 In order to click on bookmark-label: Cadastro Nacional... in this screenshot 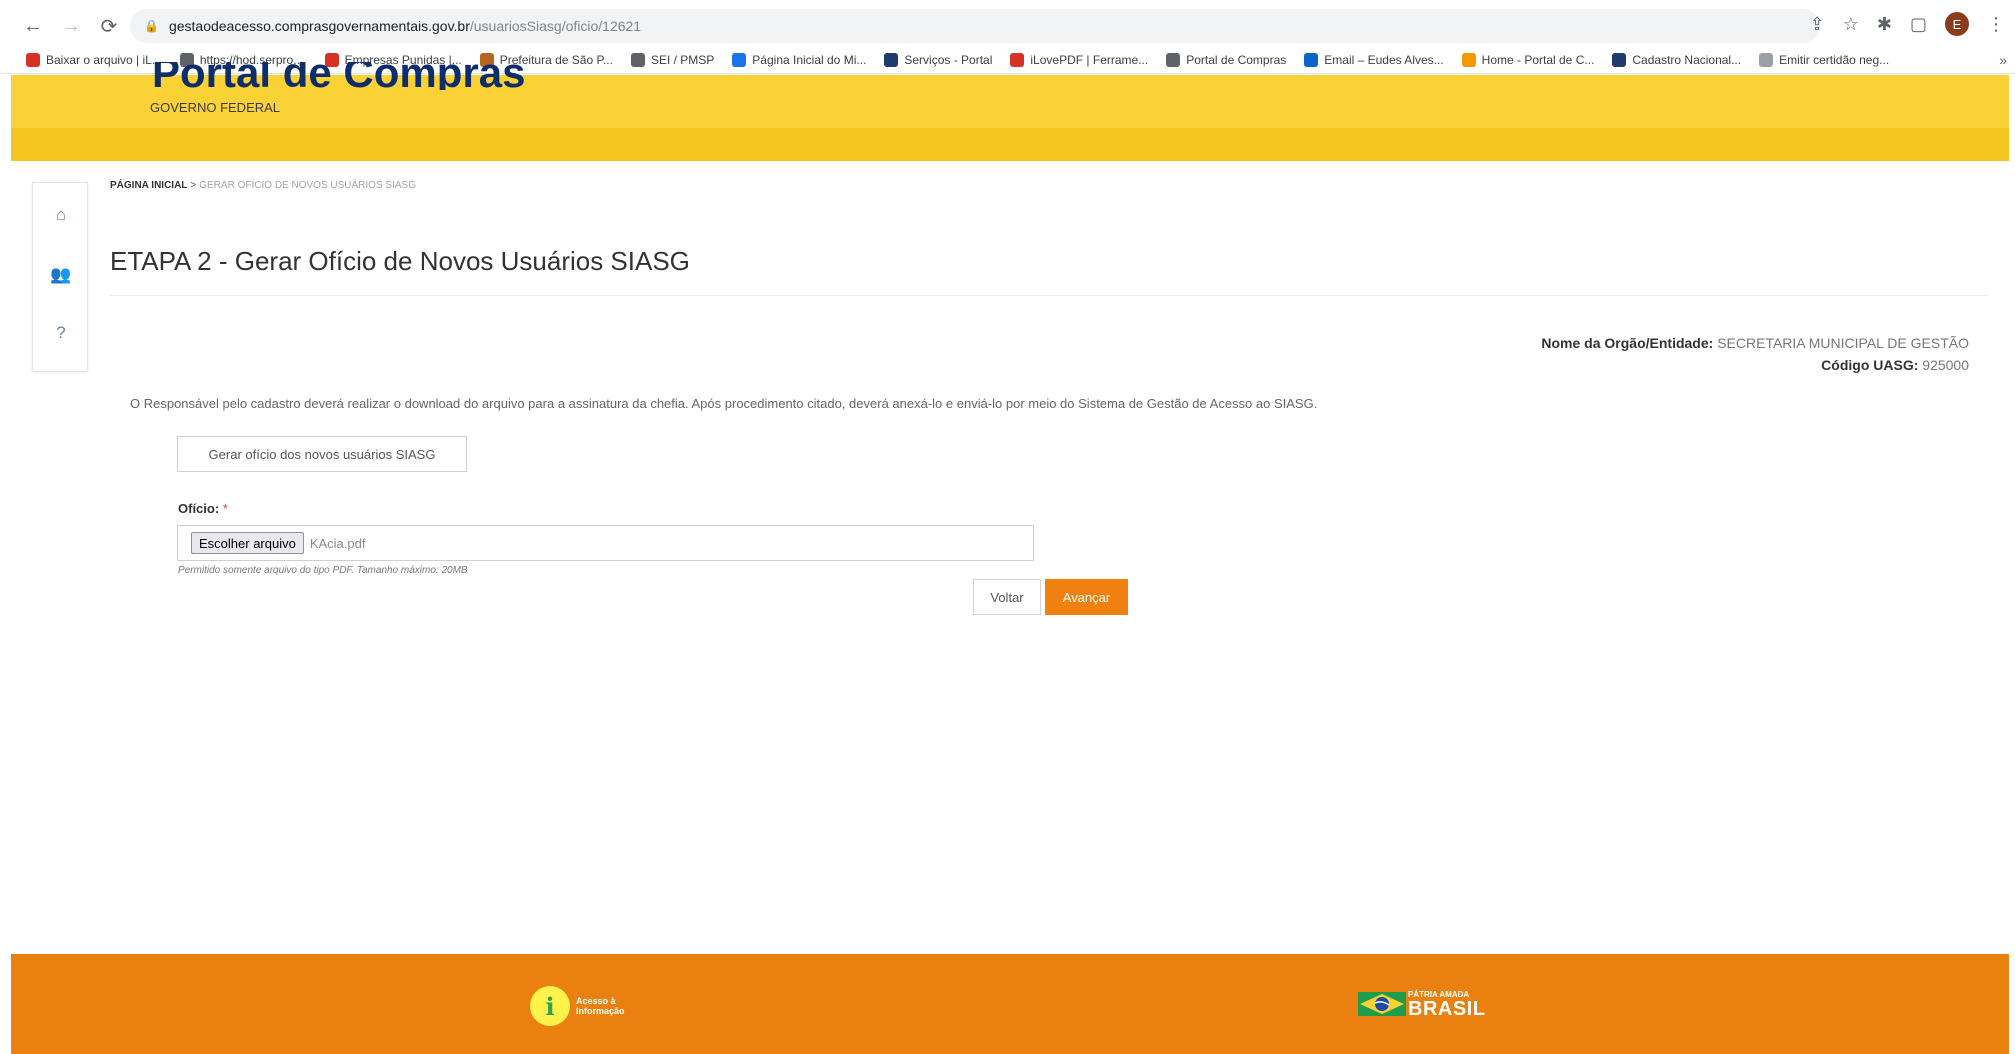, I will do `click(1687, 59)`.